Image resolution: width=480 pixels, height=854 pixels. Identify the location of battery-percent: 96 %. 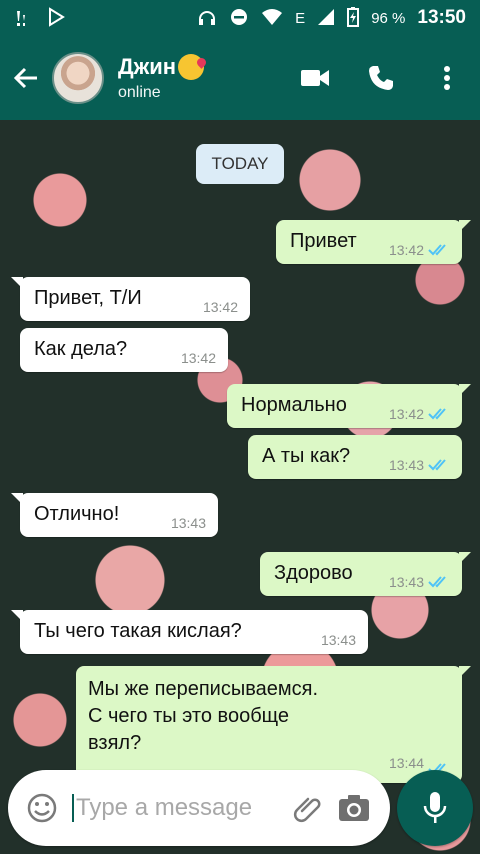
(388, 18).